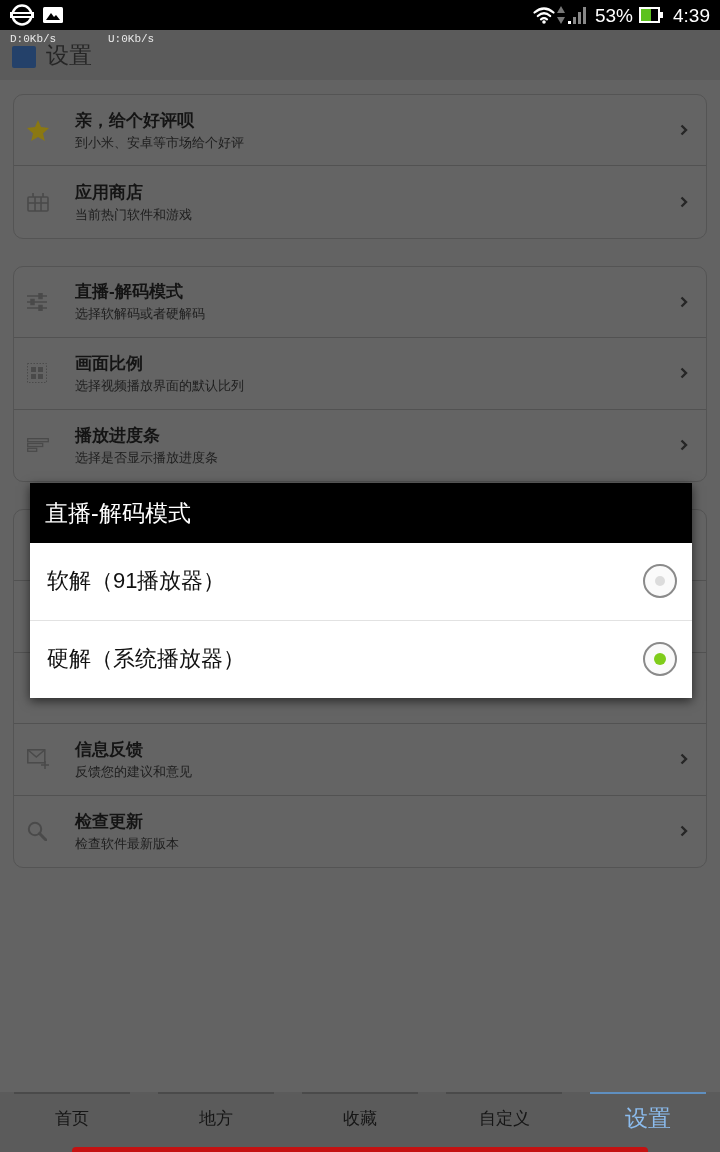 The height and width of the screenshot is (1152, 720). What do you see at coordinates (147, 457) in the screenshot?
I see `row-subtitle: 选择是否显示播放进度条` at bounding box center [147, 457].